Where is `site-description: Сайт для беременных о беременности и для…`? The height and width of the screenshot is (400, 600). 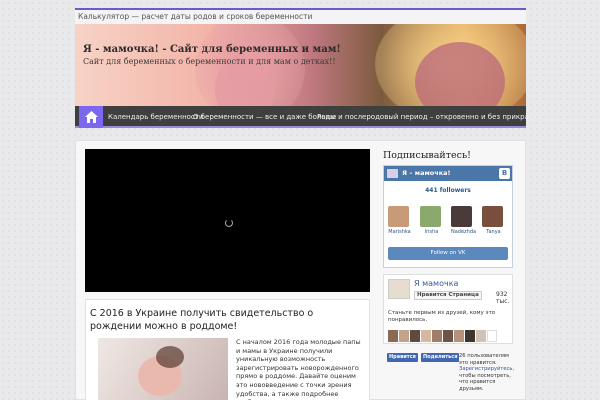 site-description: Сайт для беременных о беременности и для… is located at coordinates (209, 61).